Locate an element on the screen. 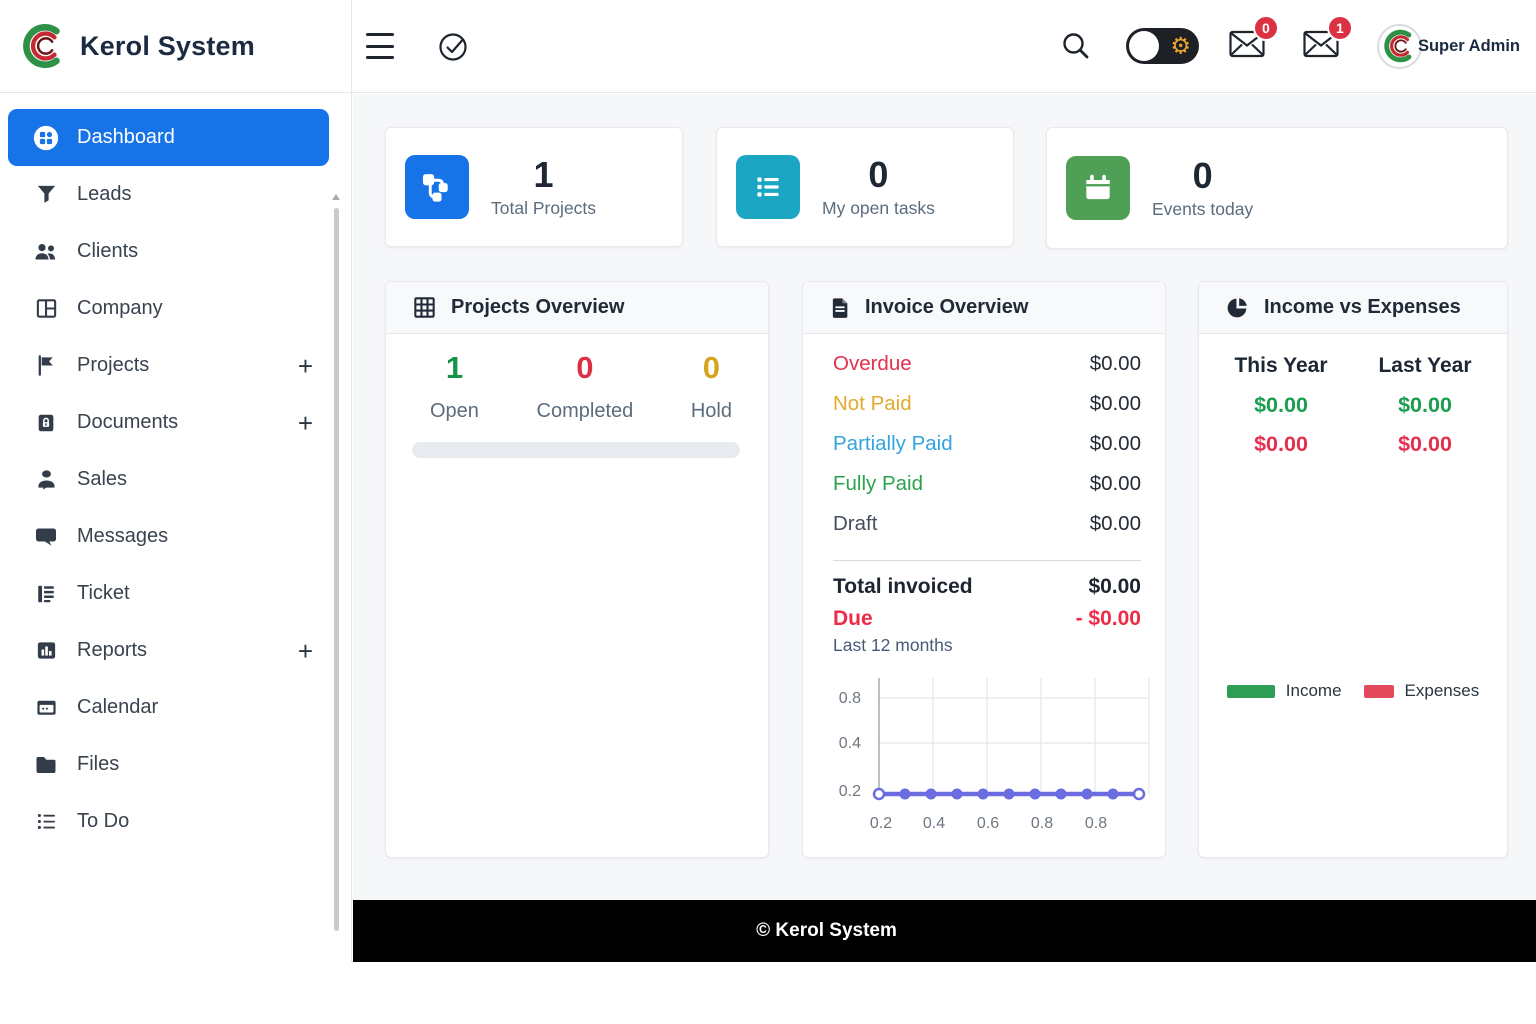 The image size is (1536, 1024). sidebar-item-label: Files is located at coordinates (98, 764).